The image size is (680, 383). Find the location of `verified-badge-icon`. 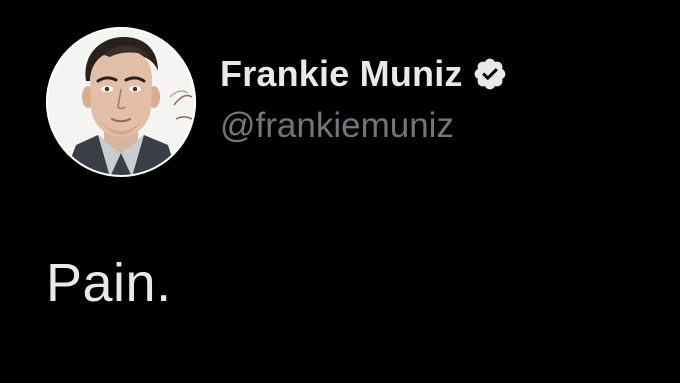

verified-badge-icon is located at coordinates (490, 74).